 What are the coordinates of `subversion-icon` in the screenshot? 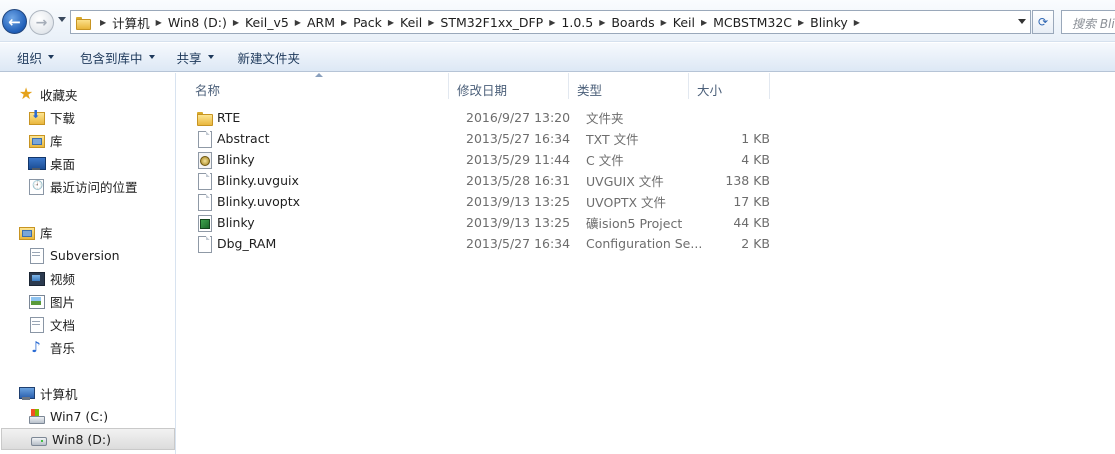 It's located at (36, 255).